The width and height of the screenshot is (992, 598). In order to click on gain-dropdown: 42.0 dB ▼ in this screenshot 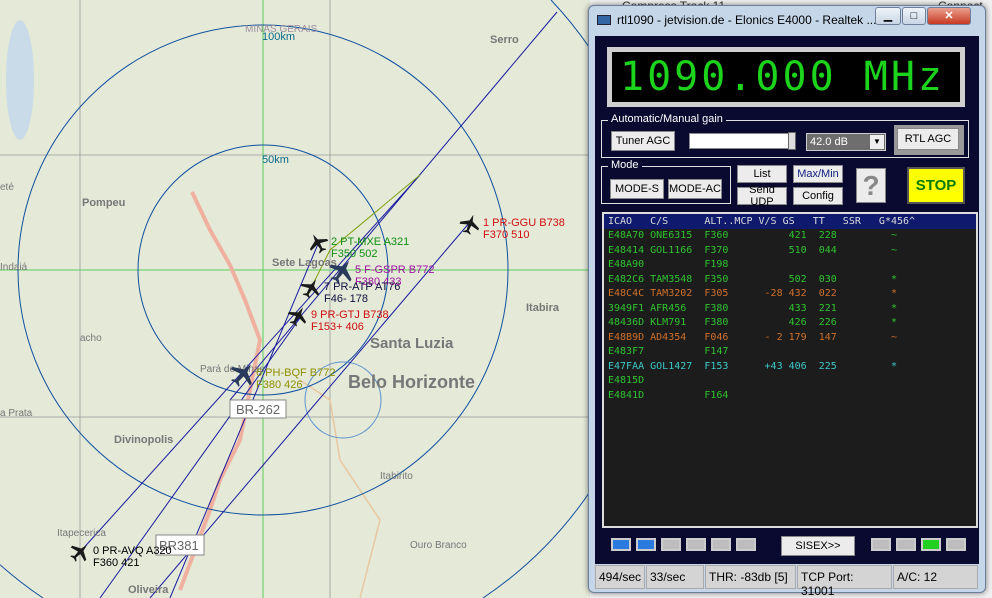, I will do `click(846, 142)`.